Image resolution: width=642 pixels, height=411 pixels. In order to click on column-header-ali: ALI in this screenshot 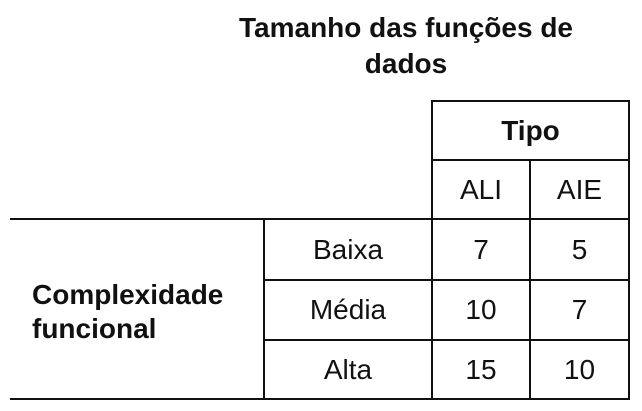, I will do `click(481, 189)`.